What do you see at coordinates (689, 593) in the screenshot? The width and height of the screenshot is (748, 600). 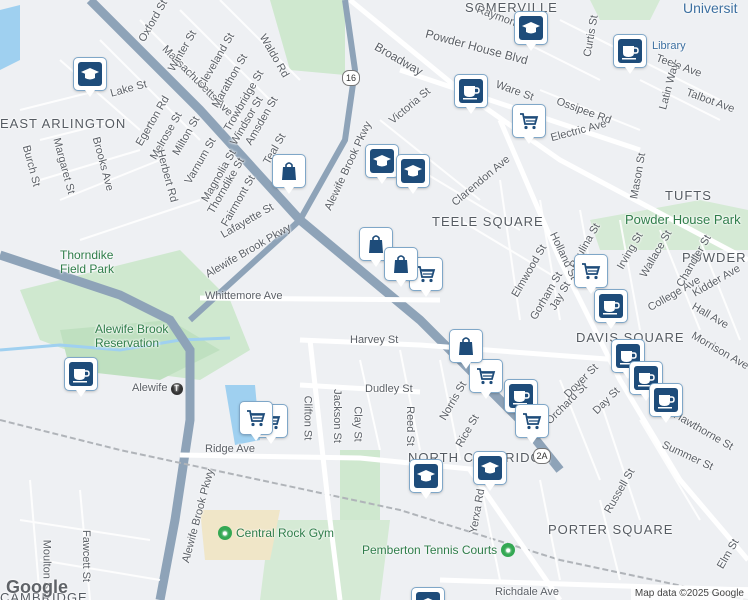 I see `map-attribution: Map data ©2025 Google` at bounding box center [689, 593].